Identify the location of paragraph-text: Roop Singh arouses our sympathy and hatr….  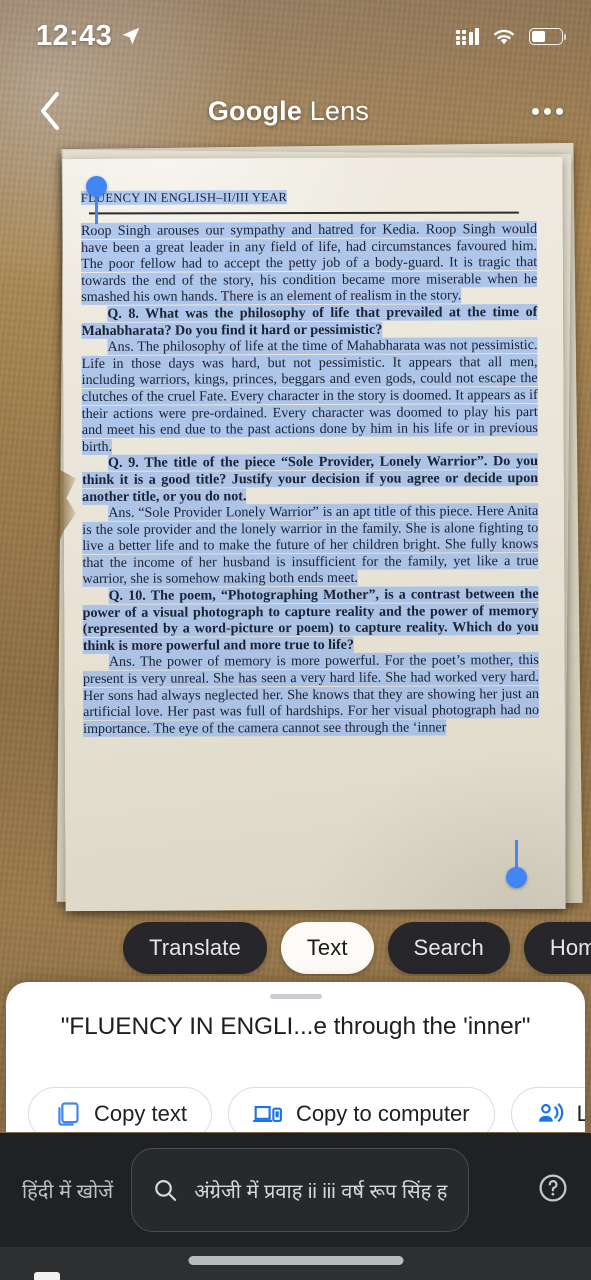
(309, 263).